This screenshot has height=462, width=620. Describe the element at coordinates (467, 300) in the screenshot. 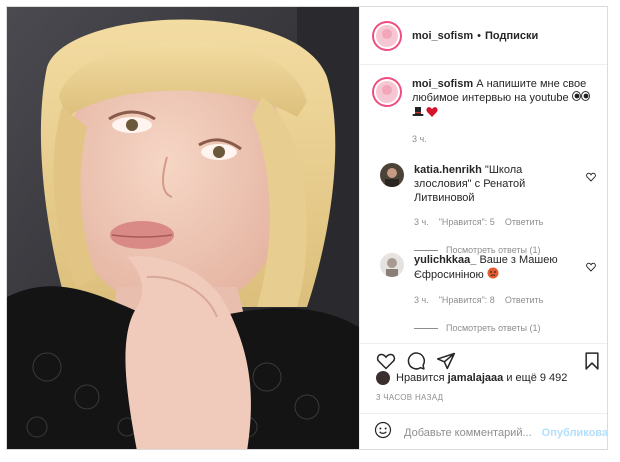

I see `comment-likes-count: "Нравится": 8` at that location.